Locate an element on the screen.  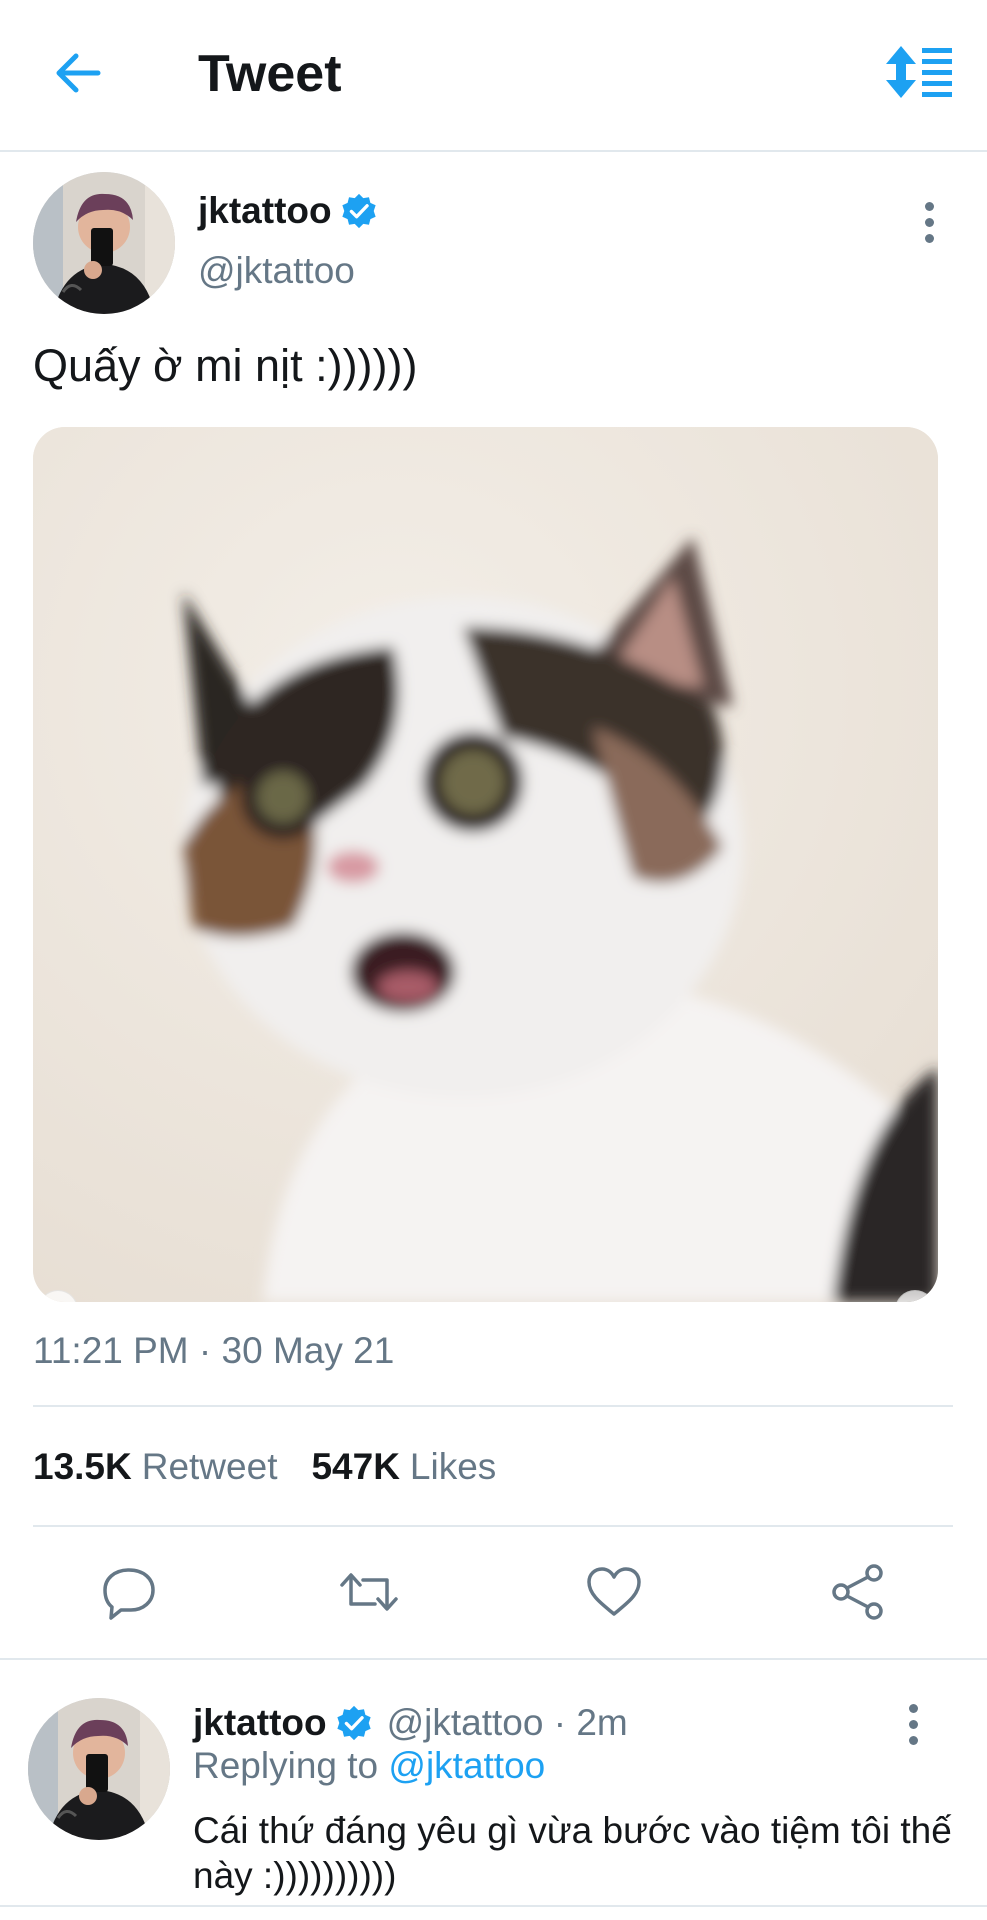
tweet-text: Quấy ờ mi nịt :)))))) is located at coordinates (225, 365).